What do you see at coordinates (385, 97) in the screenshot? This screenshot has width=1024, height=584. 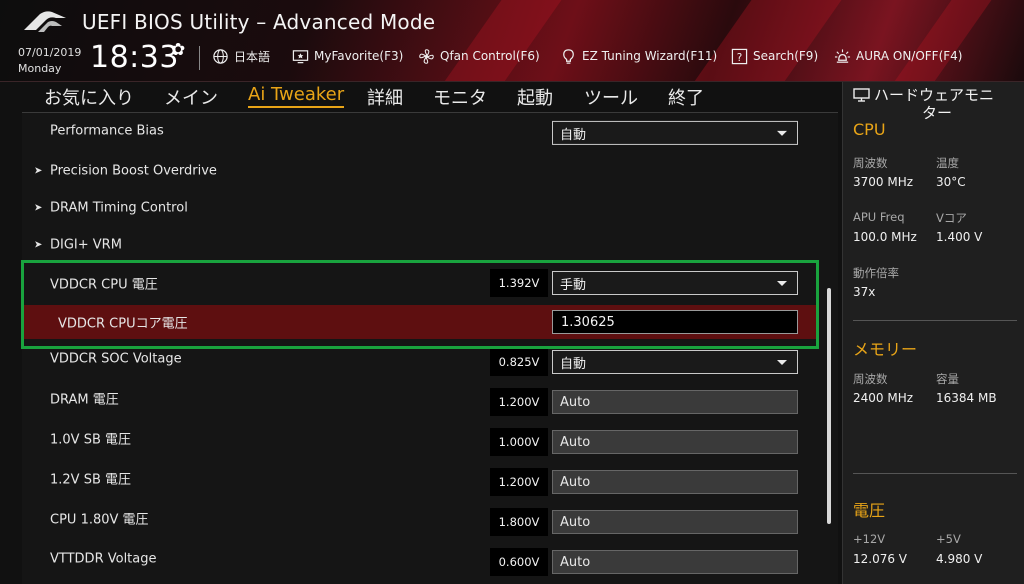 I see `tab-advanced: 詳細` at bounding box center [385, 97].